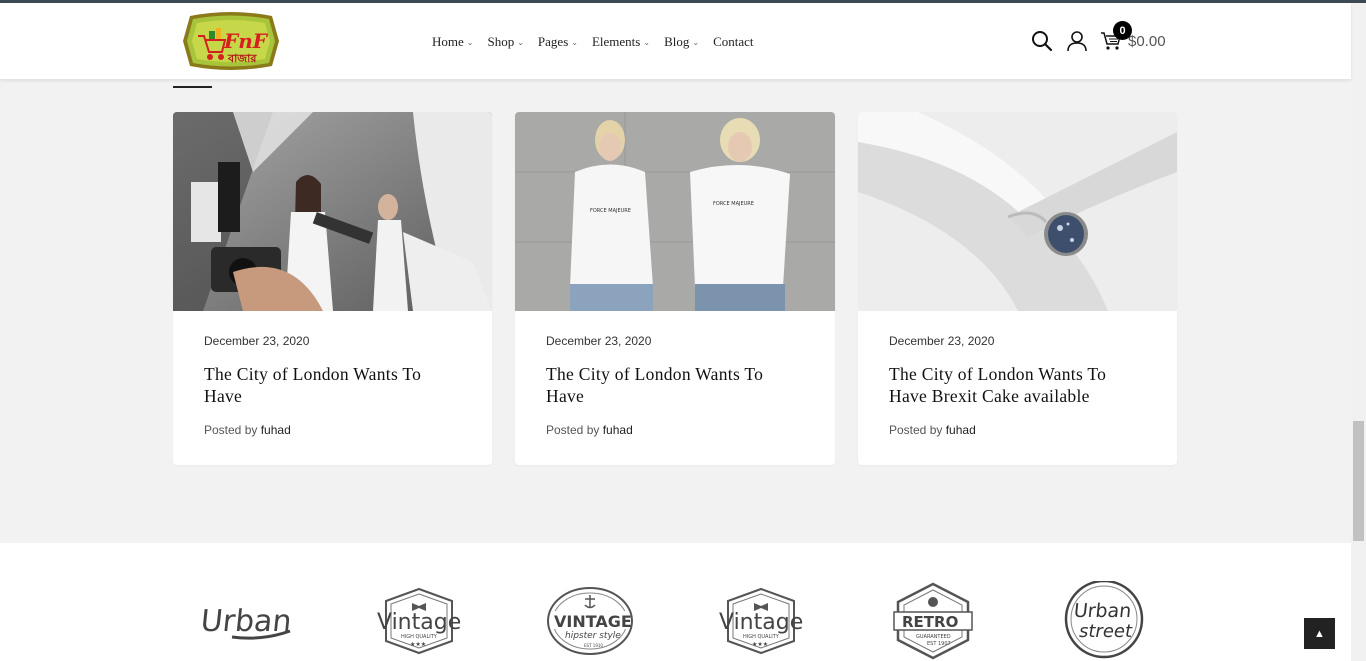 The width and height of the screenshot is (1366, 661). I want to click on svg-text: GUARANTEED, so click(933, 637).